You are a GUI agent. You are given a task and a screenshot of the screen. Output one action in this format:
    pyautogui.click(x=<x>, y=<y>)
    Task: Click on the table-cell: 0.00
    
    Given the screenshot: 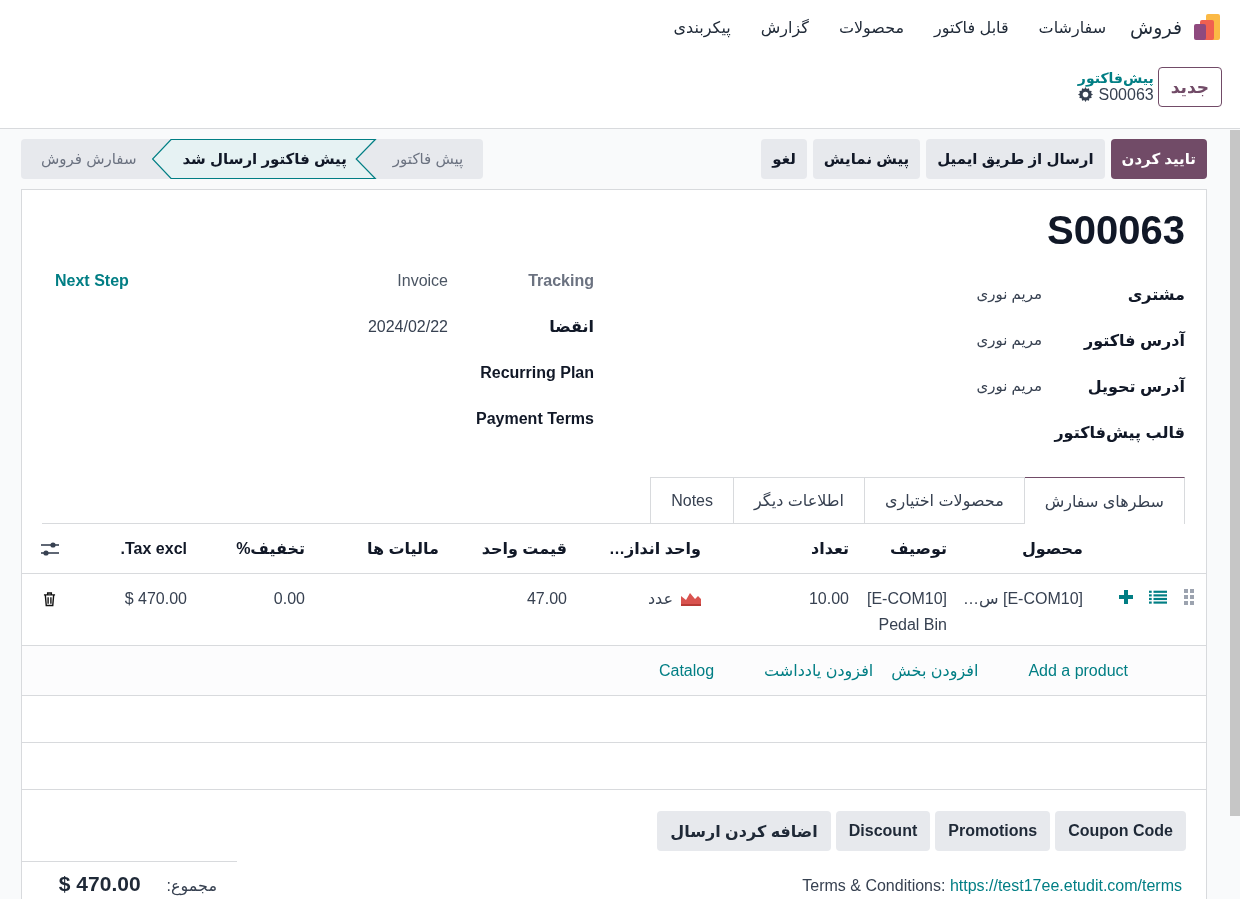 What is the action you would take?
    pyautogui.click(x=289, y=598)
    